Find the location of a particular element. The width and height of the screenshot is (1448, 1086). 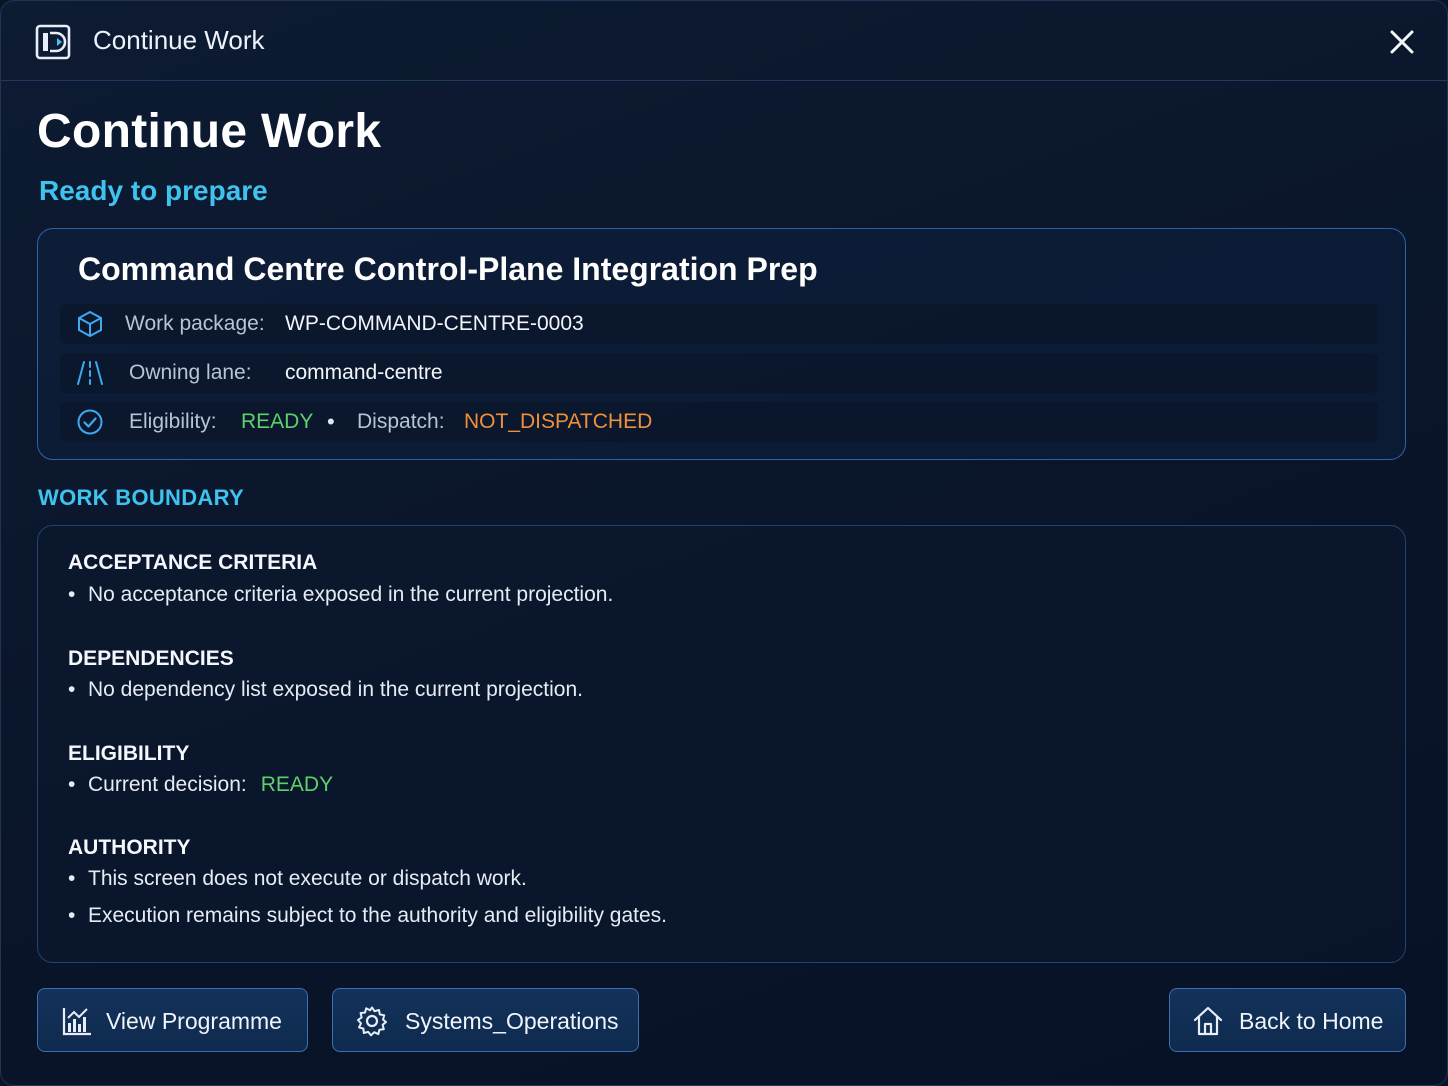

eligibility-status: READY is located at coordinates (277, 421).